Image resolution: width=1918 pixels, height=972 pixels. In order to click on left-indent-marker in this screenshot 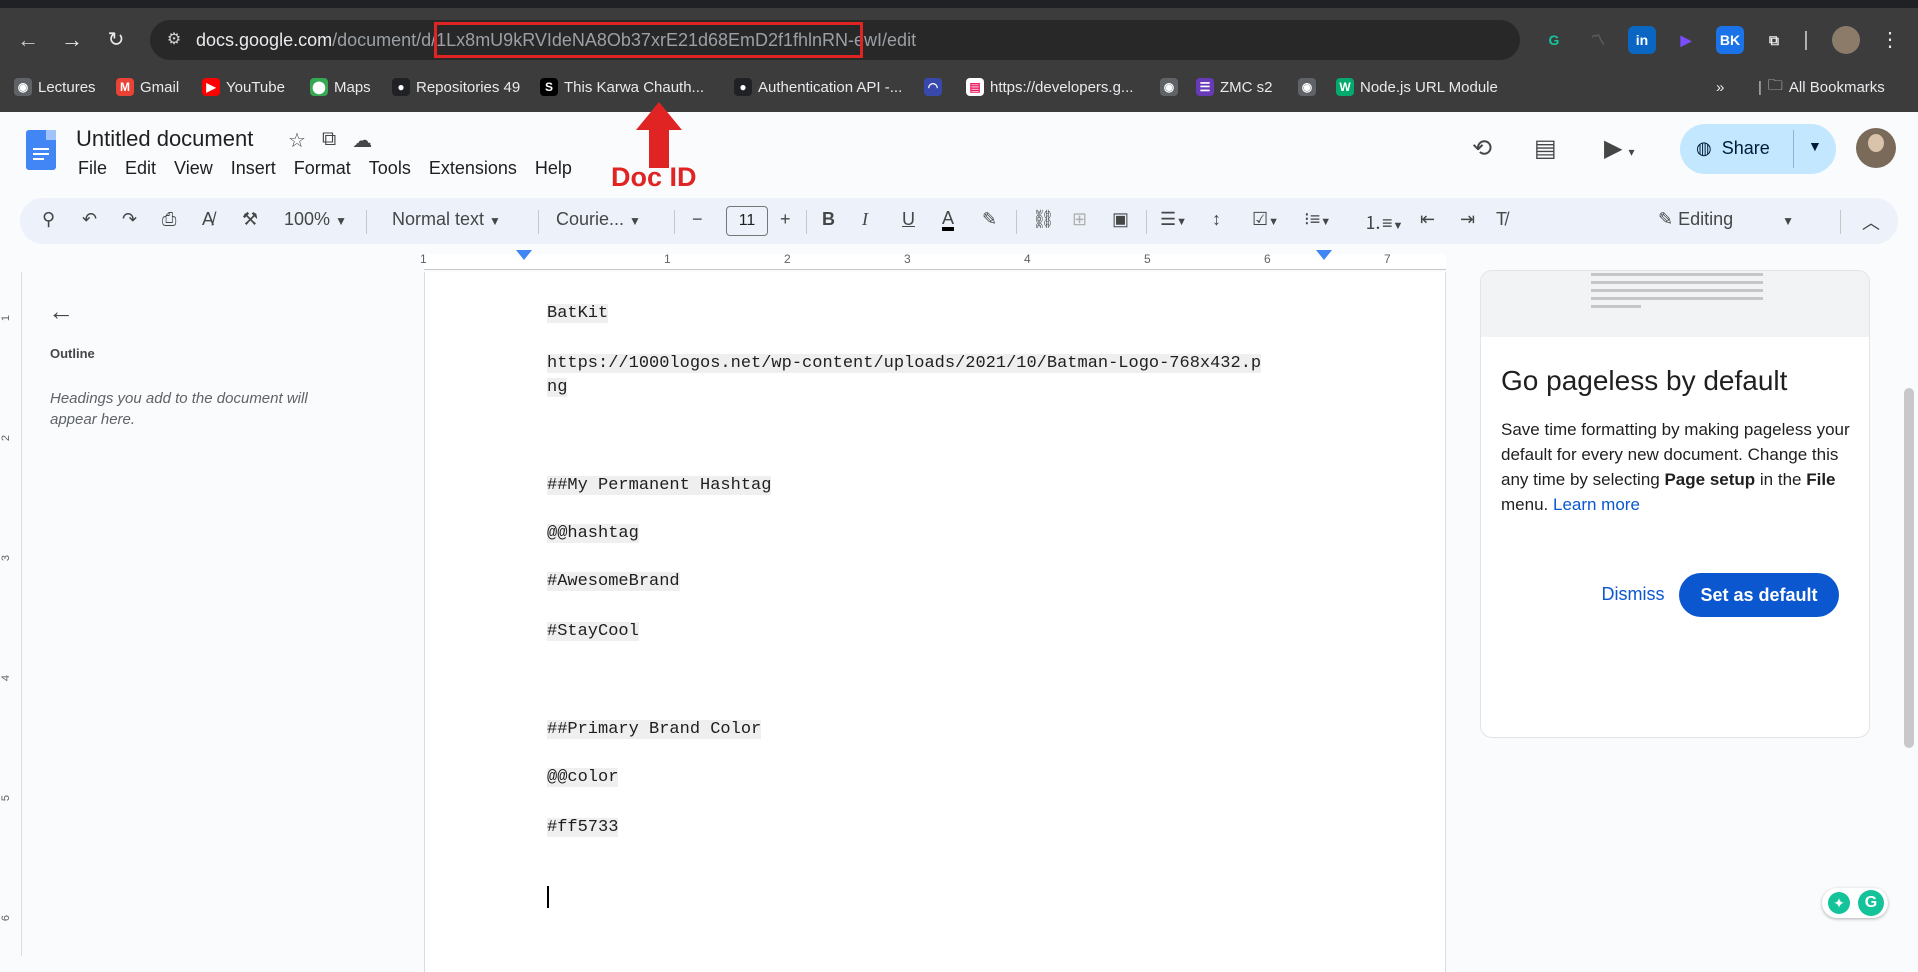, I will do `click(524, 256)`.